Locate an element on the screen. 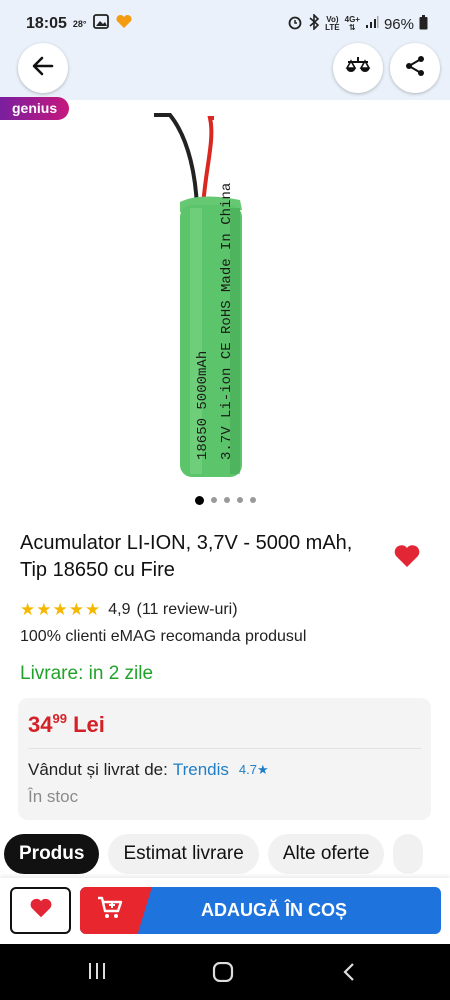 This screenshot has height=1000, width=450. volte-indicator: Vo) LTE is located at coordinates (332, 24).